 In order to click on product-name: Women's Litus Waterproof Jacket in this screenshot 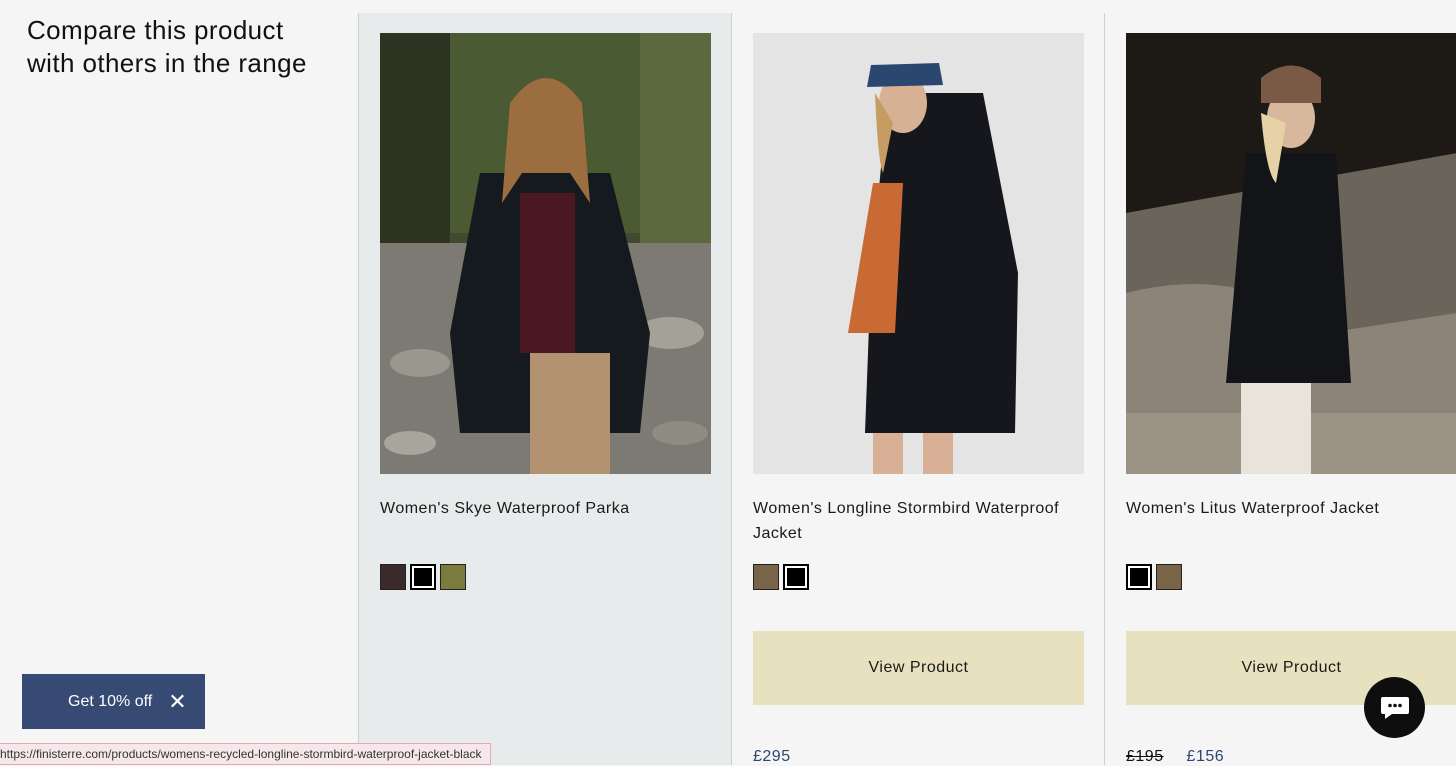, I will do `click(1286, 508)`.